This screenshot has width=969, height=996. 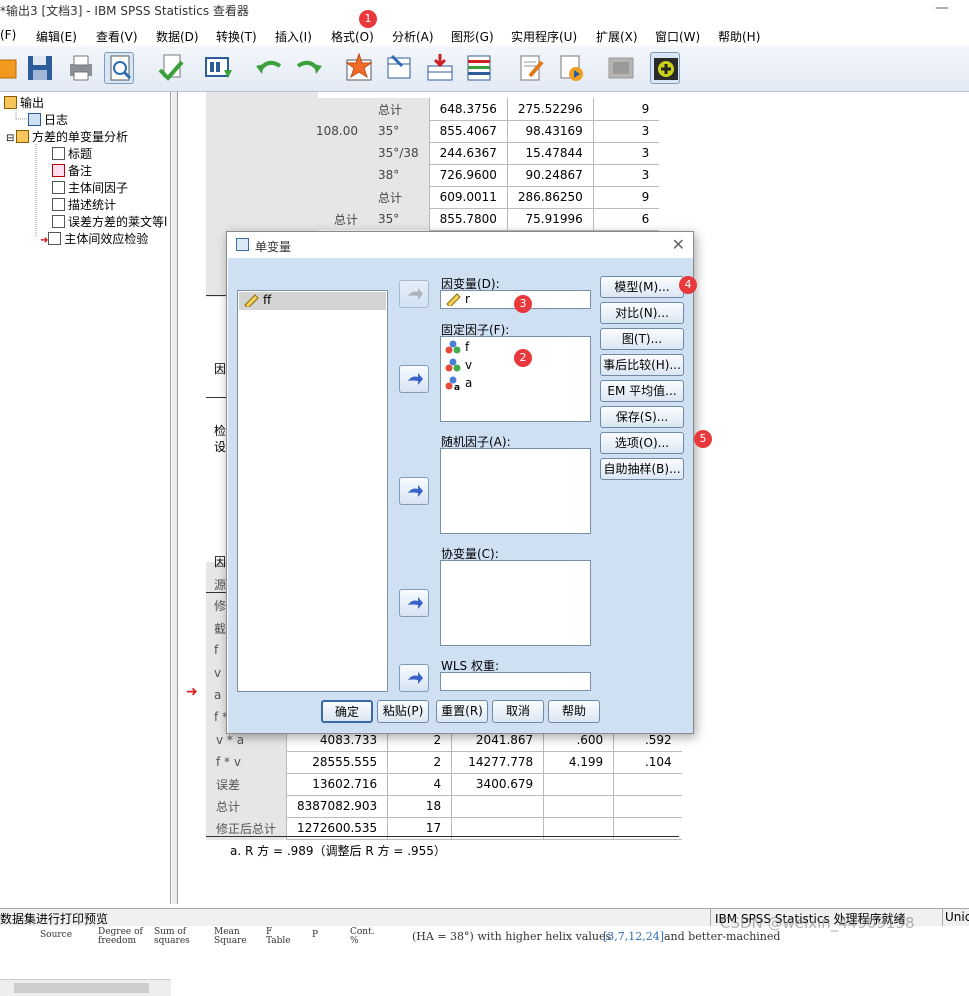 What do you see at coordinates (460, 245) in the screenshot?
I see `dialog-title-bar: 单变量 ✕` at bounding box center [460, 245].